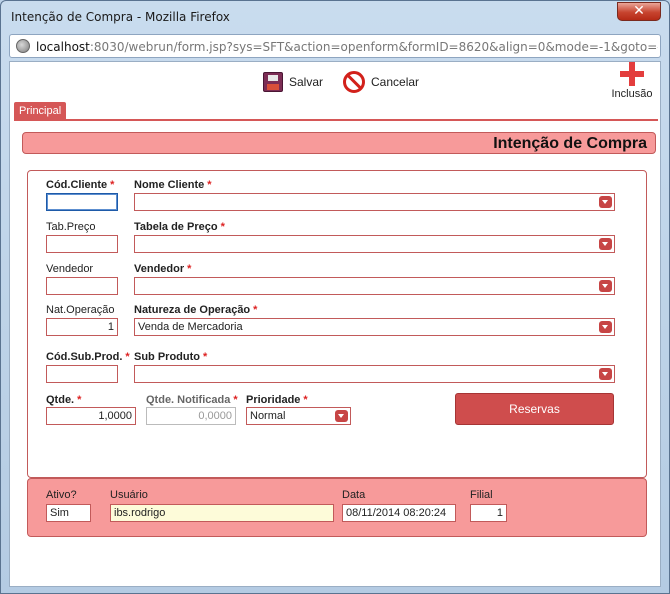  What do you see at coordinates (61, 495) in the screenshot?
I see `ativo-label: Ativo?` at bounding box center [61, 495].